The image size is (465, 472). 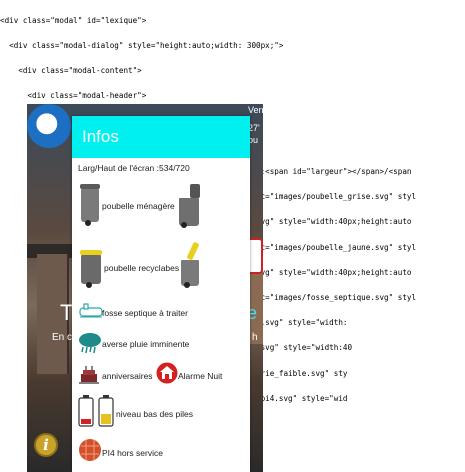 What do you see at coordinates (142, 268) in the screenshot?
I see `item-label-recyclables: poubelle recyclabes` at bounding box center [142, 268].